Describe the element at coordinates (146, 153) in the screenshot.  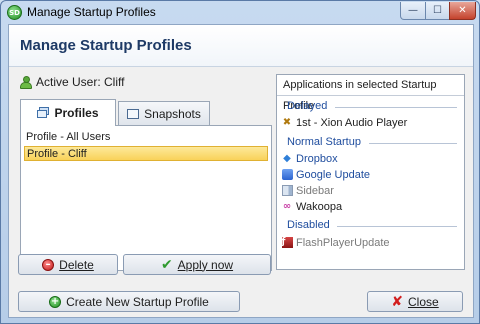
I see `list-item-profile-cliff: Profile - Cliff` at that location.